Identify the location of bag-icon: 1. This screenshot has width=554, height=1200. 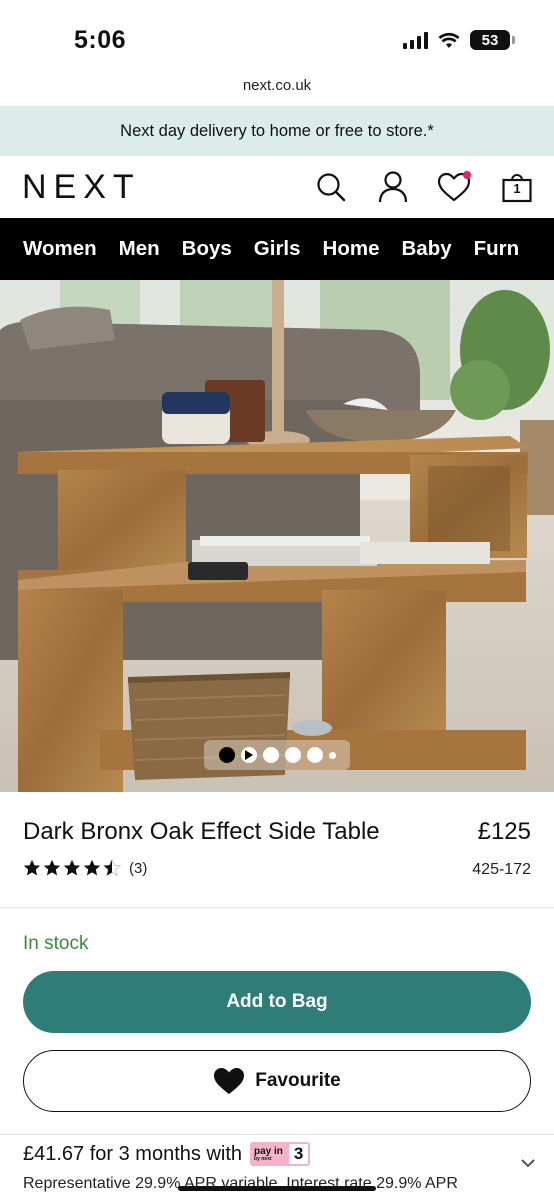
(517, 187).